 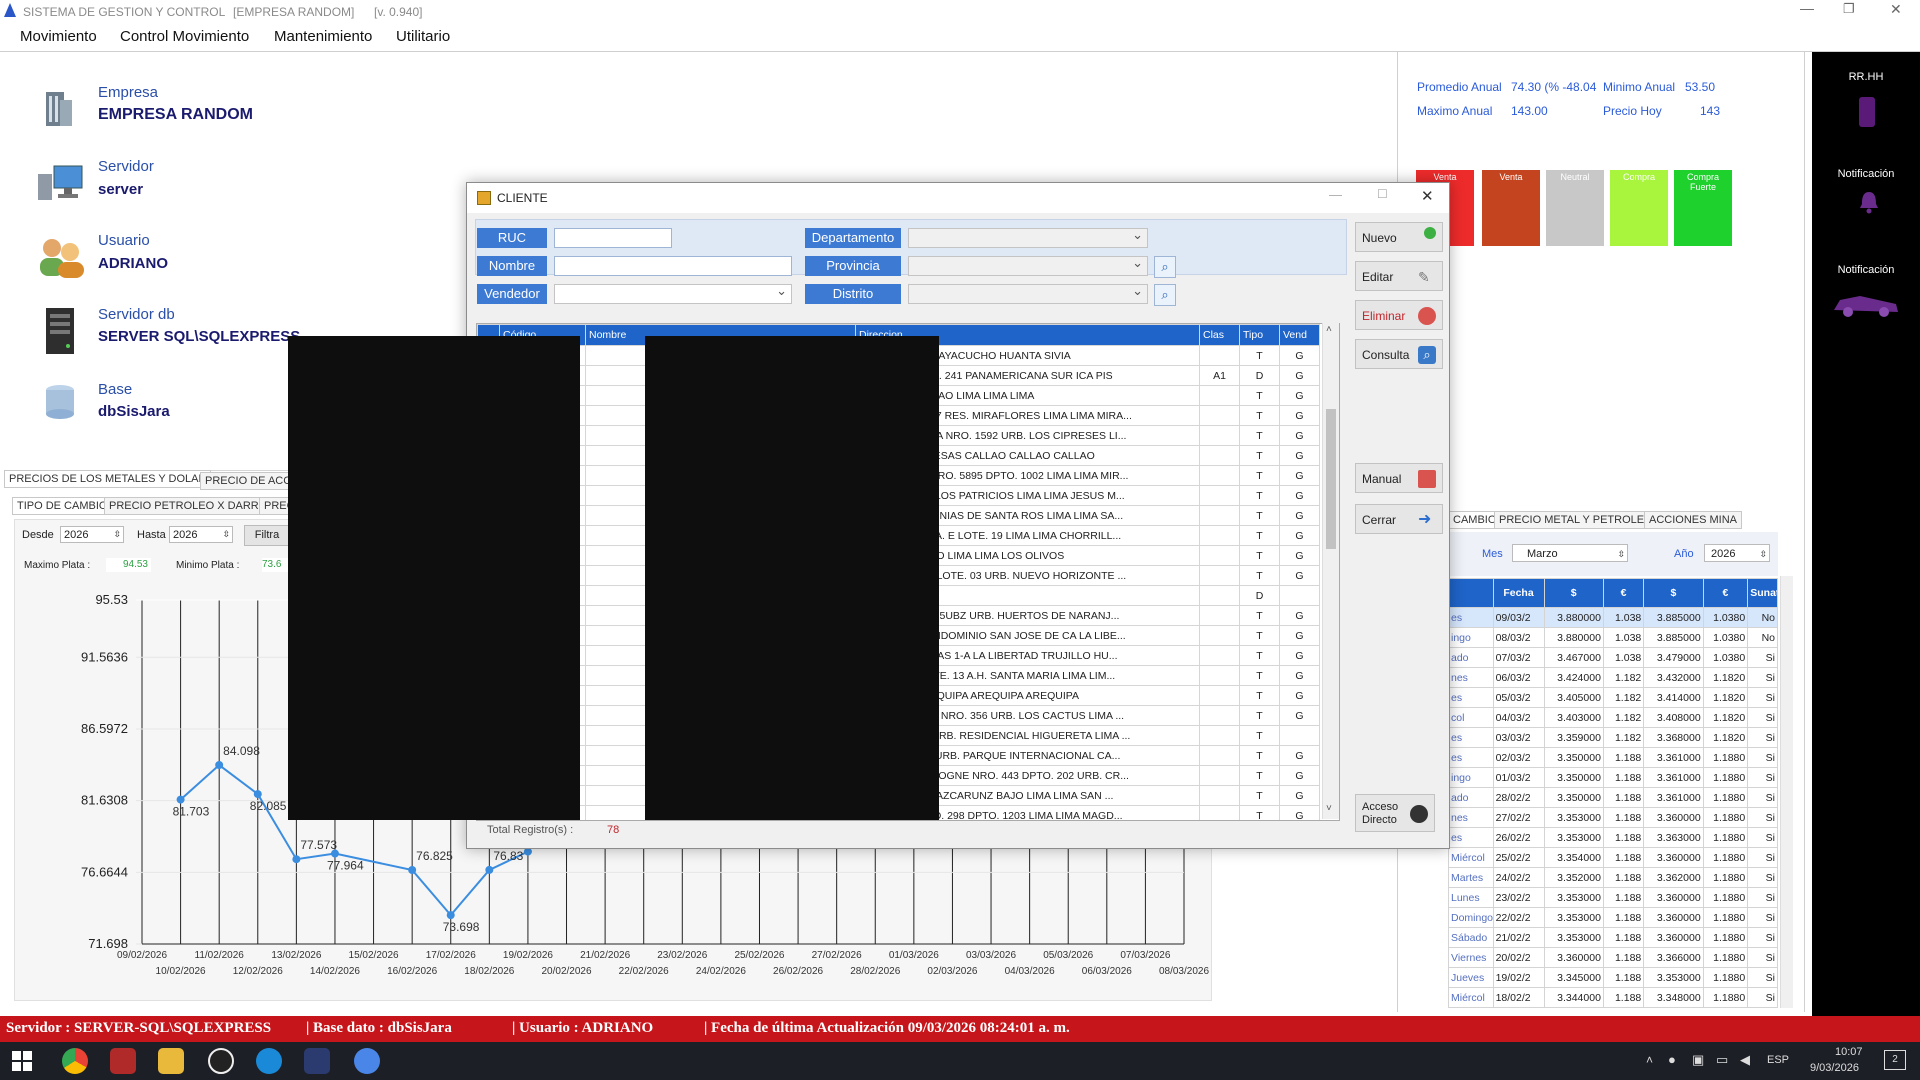 What do you see at coordinates (1613, 617) in the screenshot?
I see `table-row: es 09/03/2 3.880000 1.038 3.885000 1.0380 No` at bounding box center [1613, 617].